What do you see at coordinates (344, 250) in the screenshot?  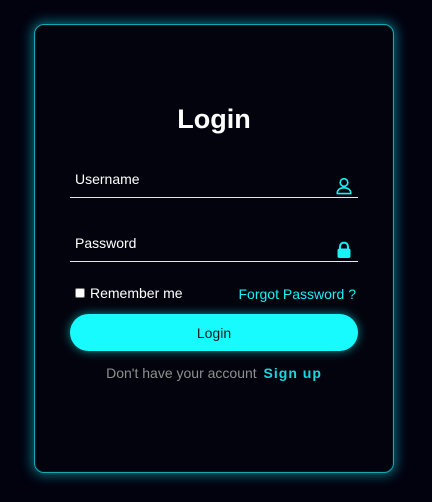 I see `lock-icon` at bounding box center [344, 250].